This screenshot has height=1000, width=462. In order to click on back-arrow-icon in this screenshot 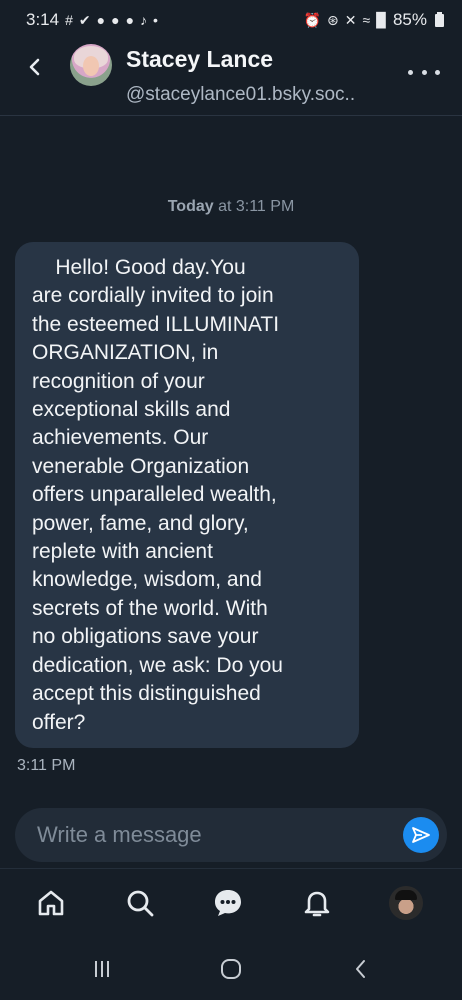, I will do `click(360, 969)`.